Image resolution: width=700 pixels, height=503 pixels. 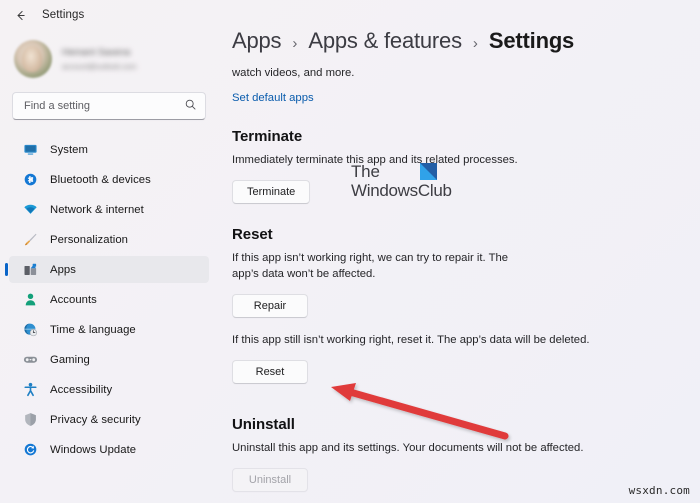 I want to click on sidebar-item-label: Accounts, so click(x=73, y=299).